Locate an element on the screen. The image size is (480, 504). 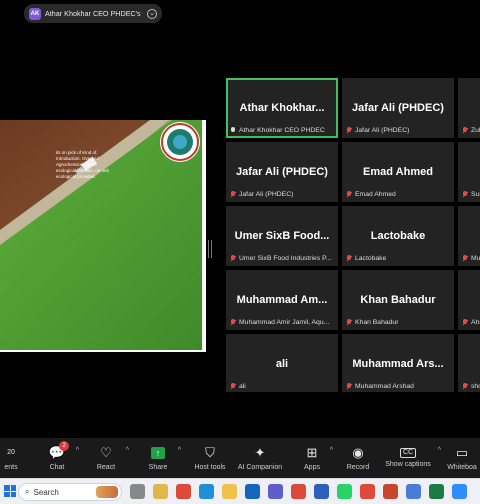
powerpoint-icon is located at coordinates (390, 491).